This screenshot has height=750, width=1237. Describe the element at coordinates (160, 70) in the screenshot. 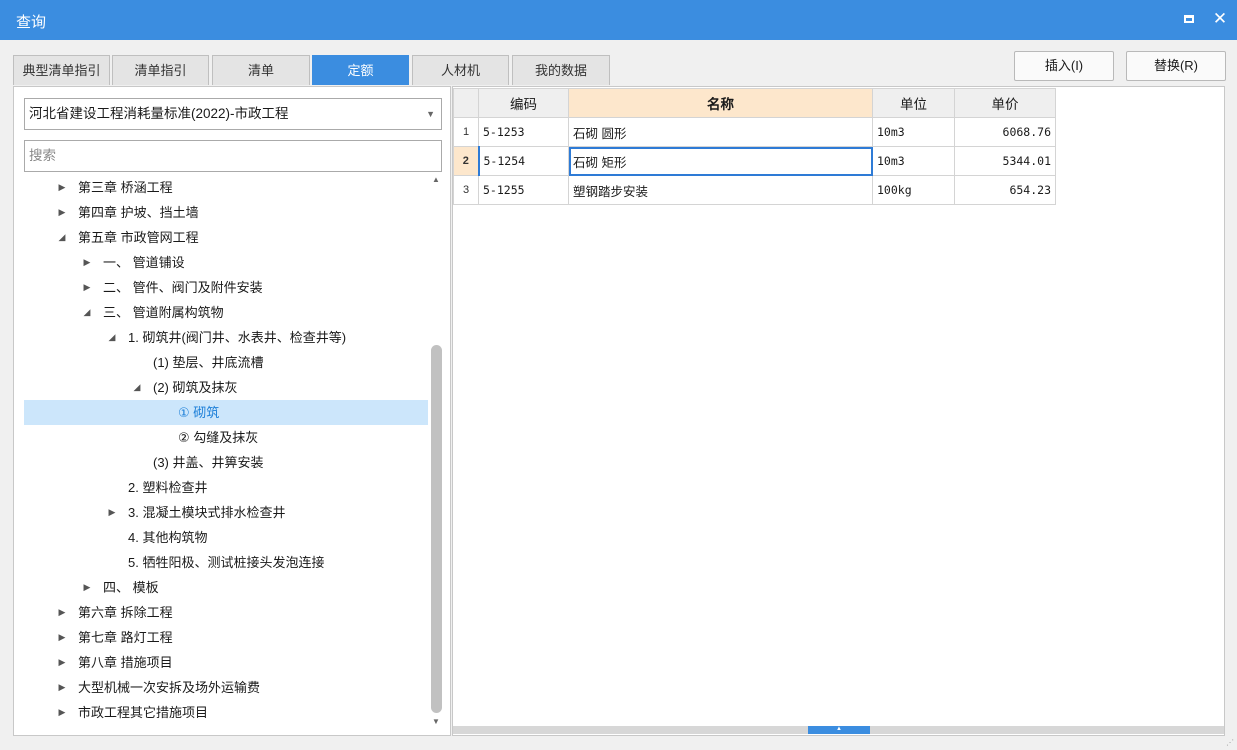

I see `tab-bill-guide: 清单指引` at that location.